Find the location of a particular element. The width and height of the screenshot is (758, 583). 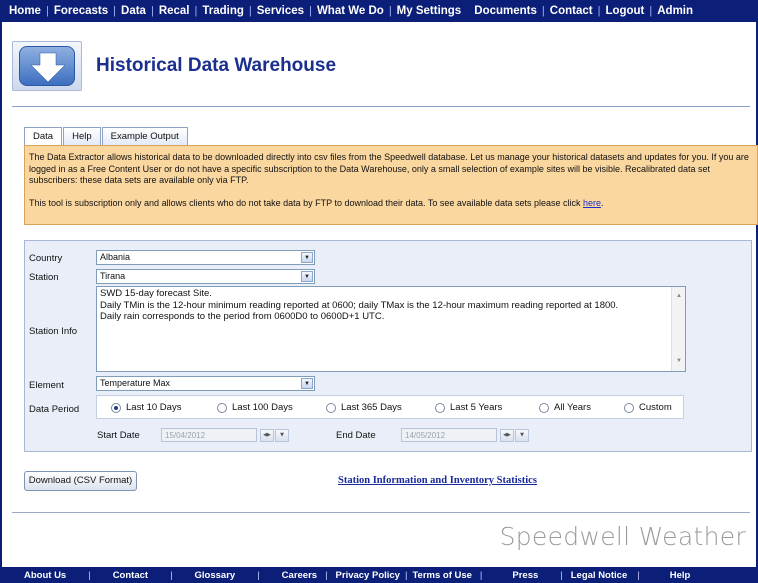

tab-data: Data is located at coordinates (43, 136).